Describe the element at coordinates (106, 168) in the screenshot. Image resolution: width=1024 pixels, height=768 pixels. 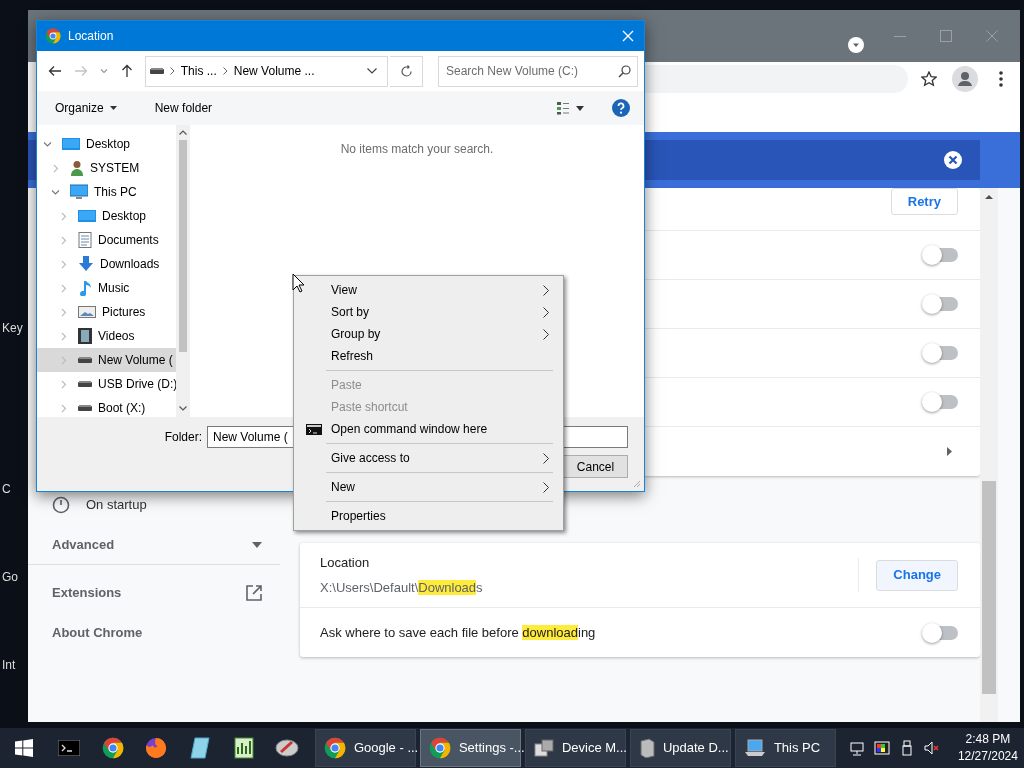
I see `tree-item: SYSTEM` at that location.